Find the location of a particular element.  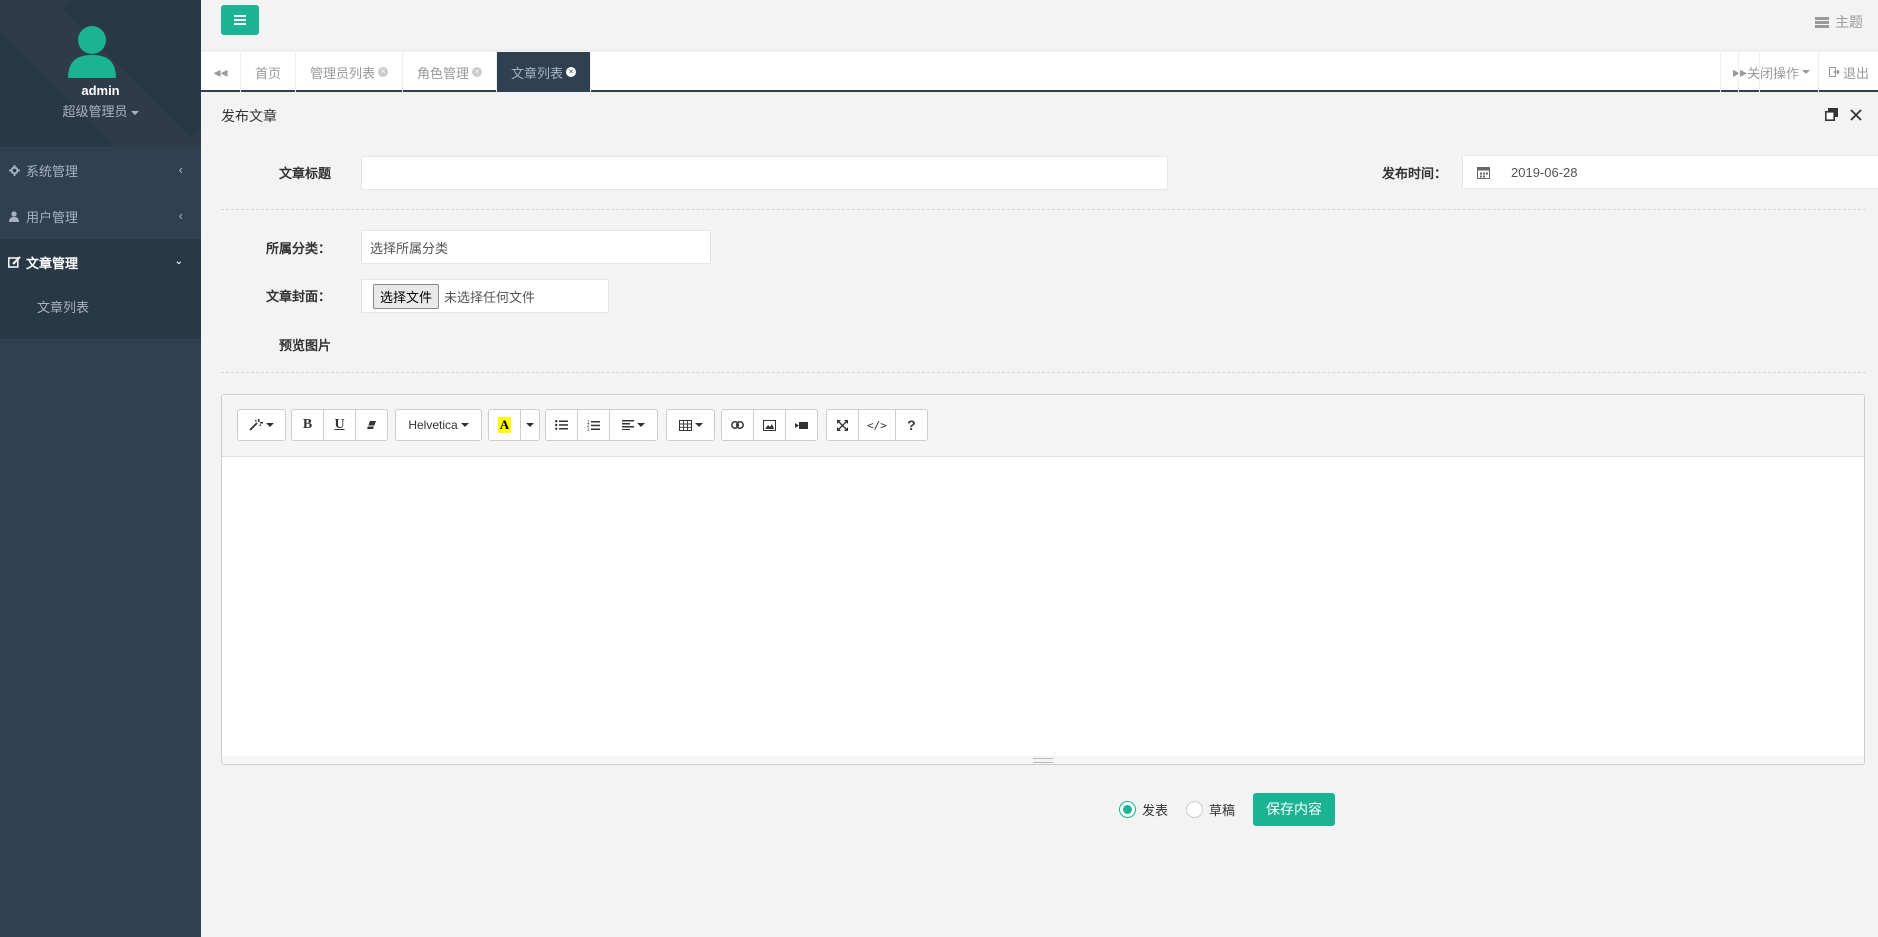

avatar-icon is located at coordinates (92, 50).